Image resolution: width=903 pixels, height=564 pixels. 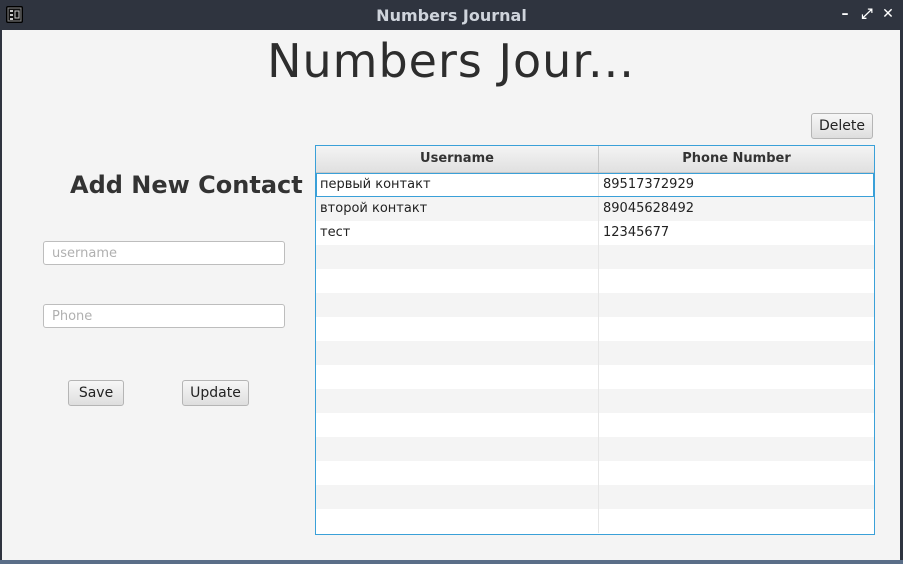 What do you see at coordinates (636, 232) in the screenshot?
I see `cell-phone: 12345677` at bounding box center [636, 232].